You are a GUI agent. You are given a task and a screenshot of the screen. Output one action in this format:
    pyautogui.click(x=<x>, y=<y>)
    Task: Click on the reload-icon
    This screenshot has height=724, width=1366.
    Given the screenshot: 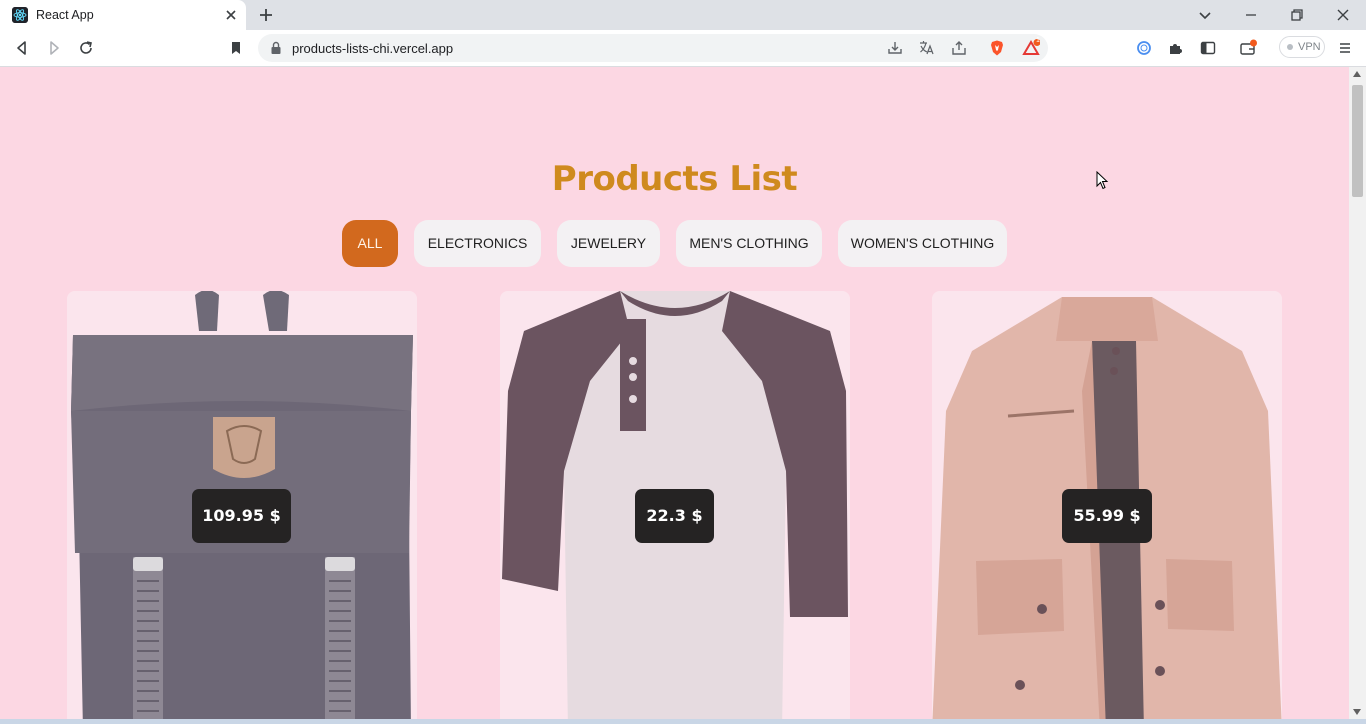 What is the action you would take?
    pyautogui.click(x=86, y=48)
    